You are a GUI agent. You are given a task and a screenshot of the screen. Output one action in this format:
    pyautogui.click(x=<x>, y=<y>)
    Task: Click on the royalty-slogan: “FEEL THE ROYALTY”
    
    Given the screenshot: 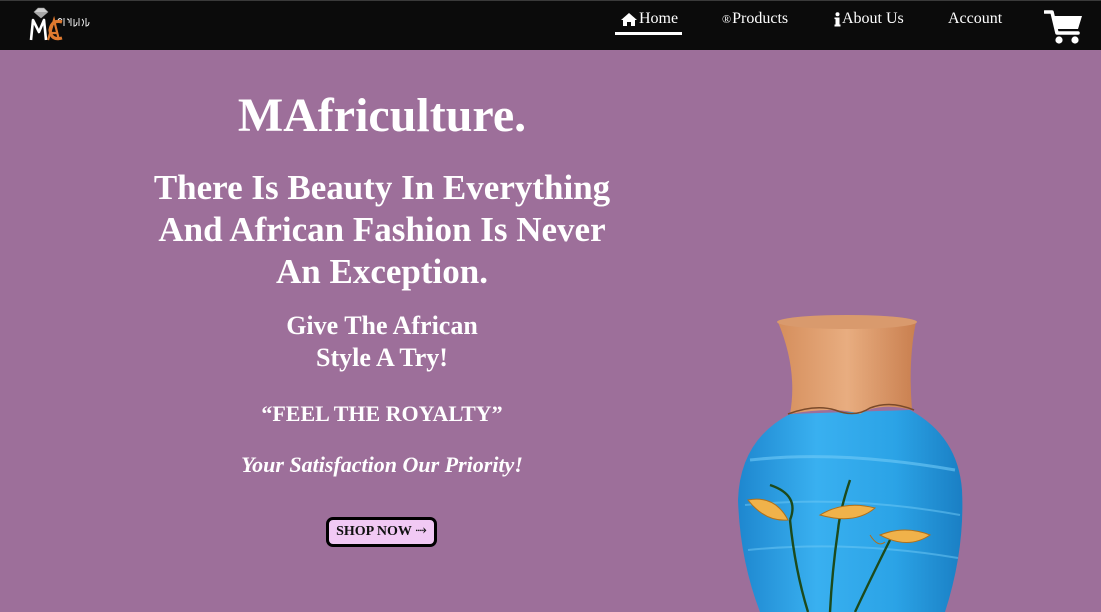 What is the action you would take?
    pyautogui.click(x=382, y=413)
    